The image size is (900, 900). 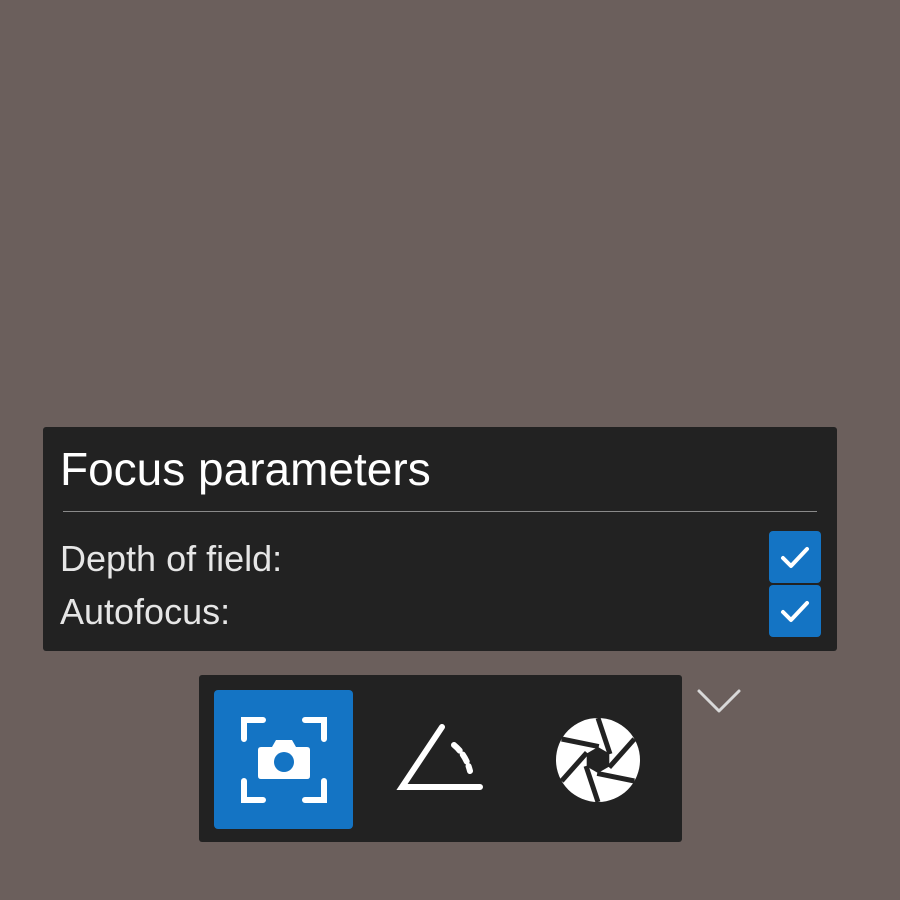 I want to click on aperture-icon, so click(x=597, y=759).